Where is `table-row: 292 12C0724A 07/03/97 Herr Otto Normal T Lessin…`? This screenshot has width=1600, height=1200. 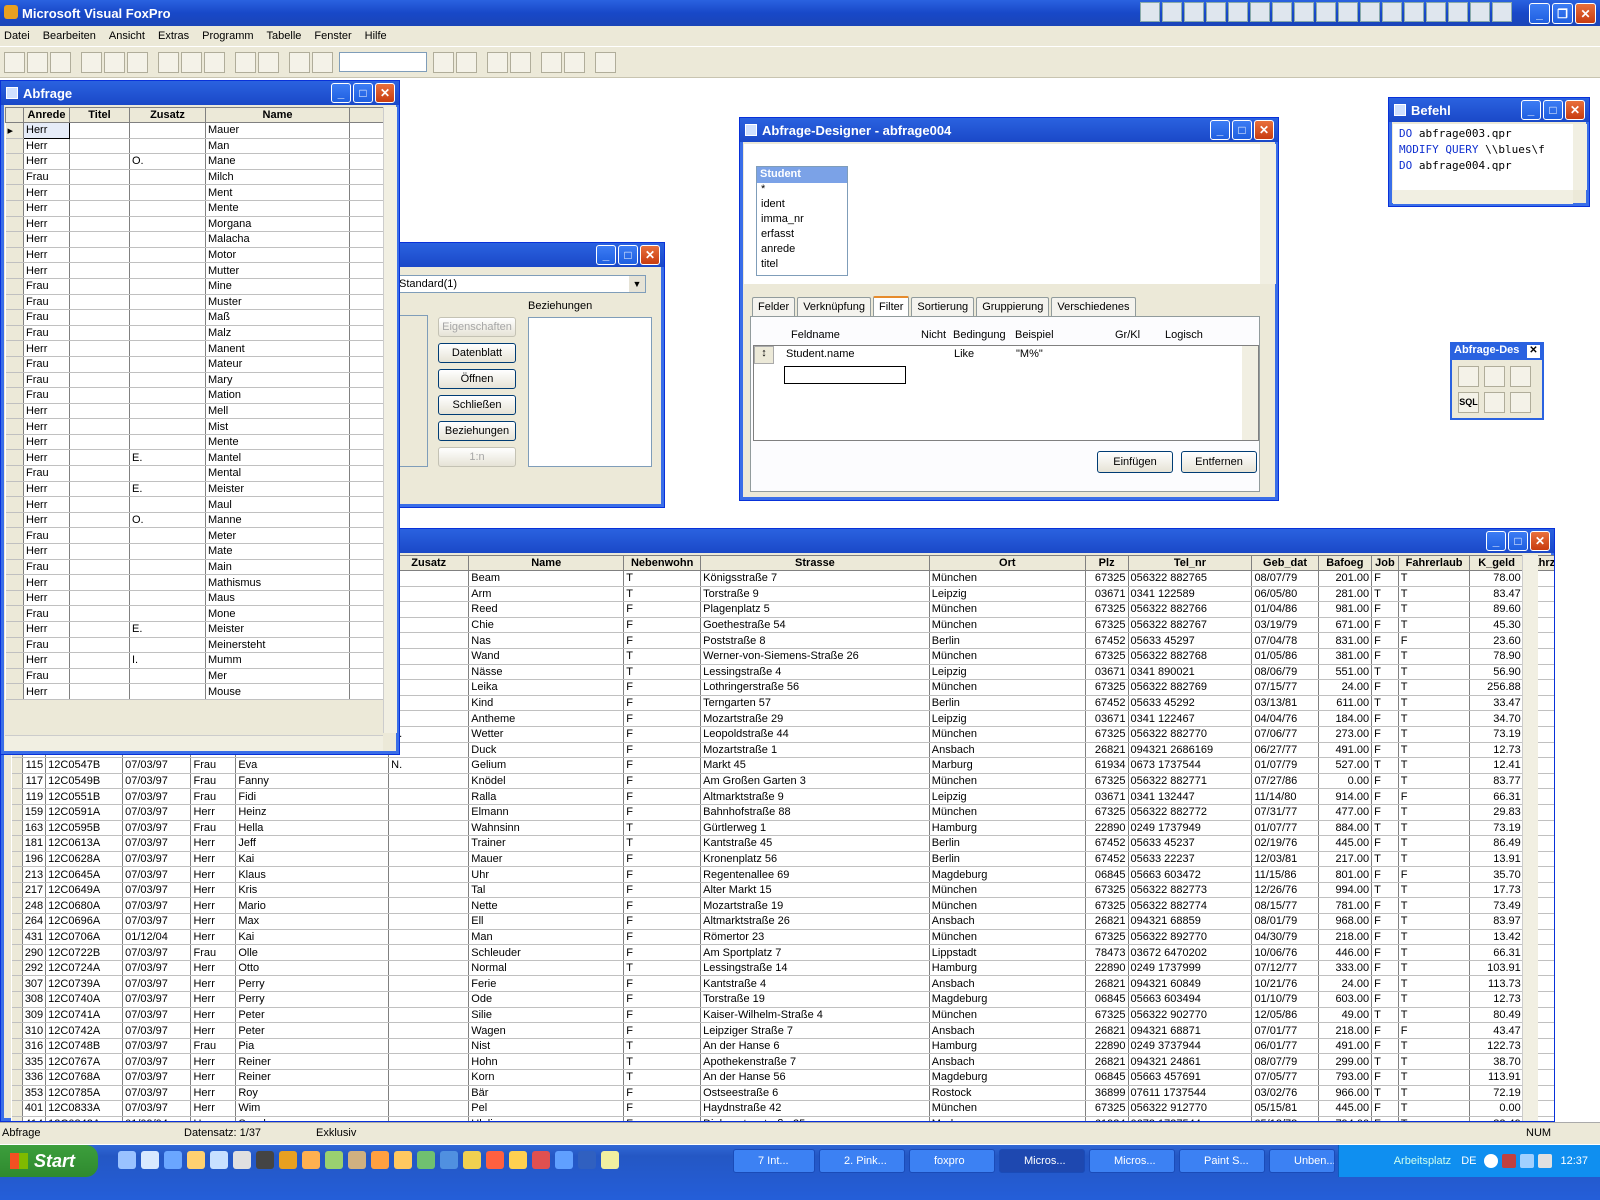 table-row: 292 12C0724A 07/03/97 Herr Otto Normal T Lessin… is located at coordinates (782, 968).